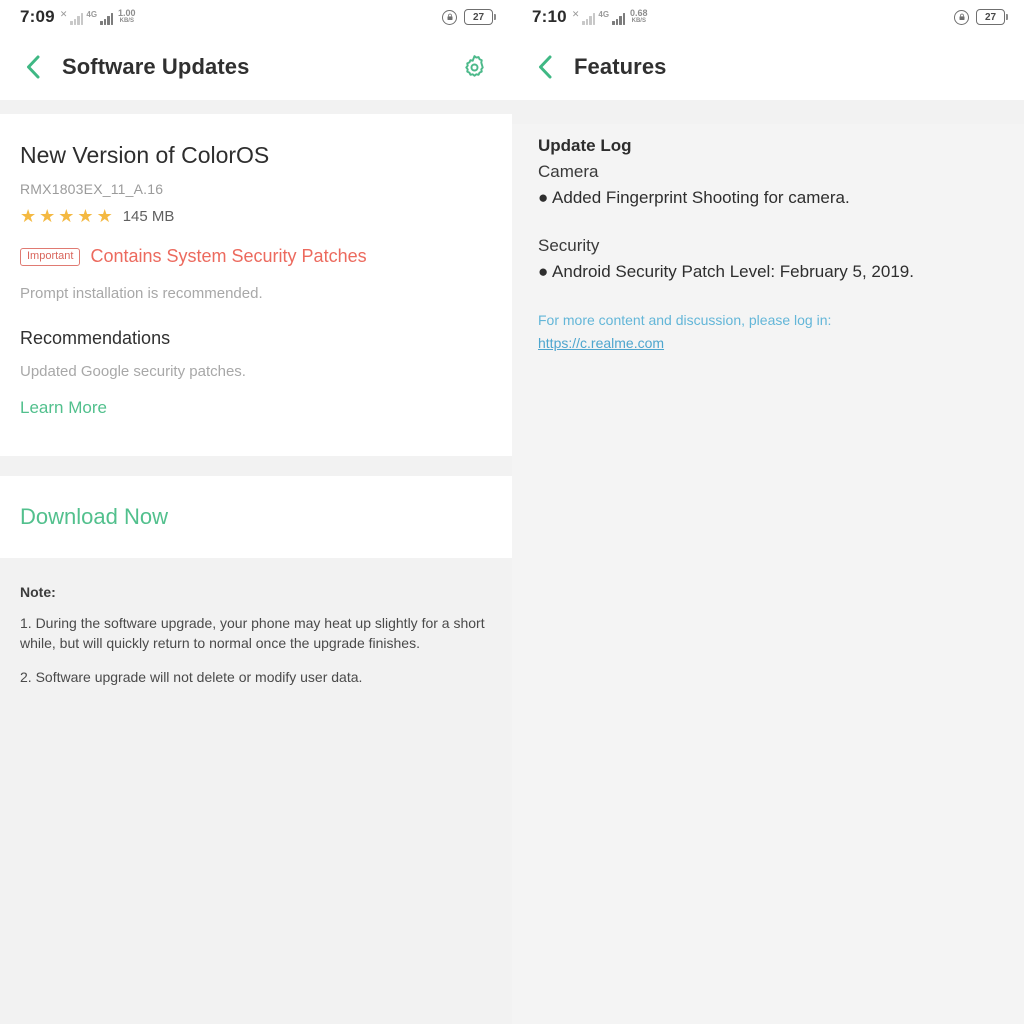 This screenshot has width=1024, height=1024. Describe the element at coordinates (256, 466) in the screenshot. I see `spacer-middle` at that location.